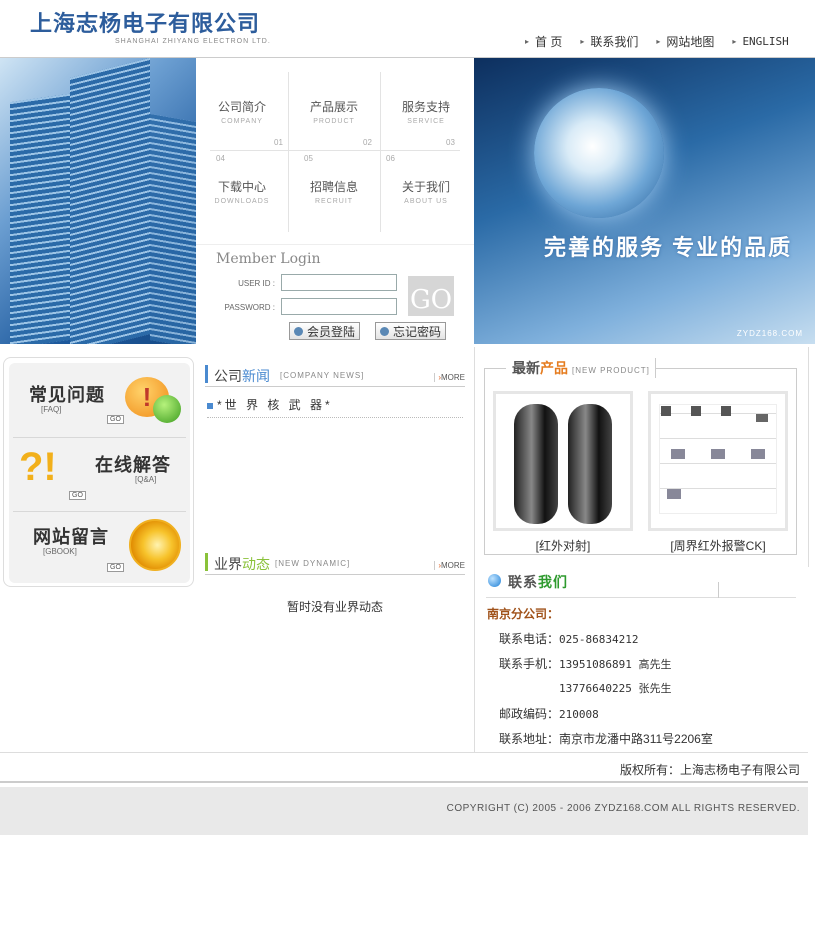  What do you see at coordinates (563, 461) in the screenshot?
I see `product-image-infrared` at bounding box center [563, 461].